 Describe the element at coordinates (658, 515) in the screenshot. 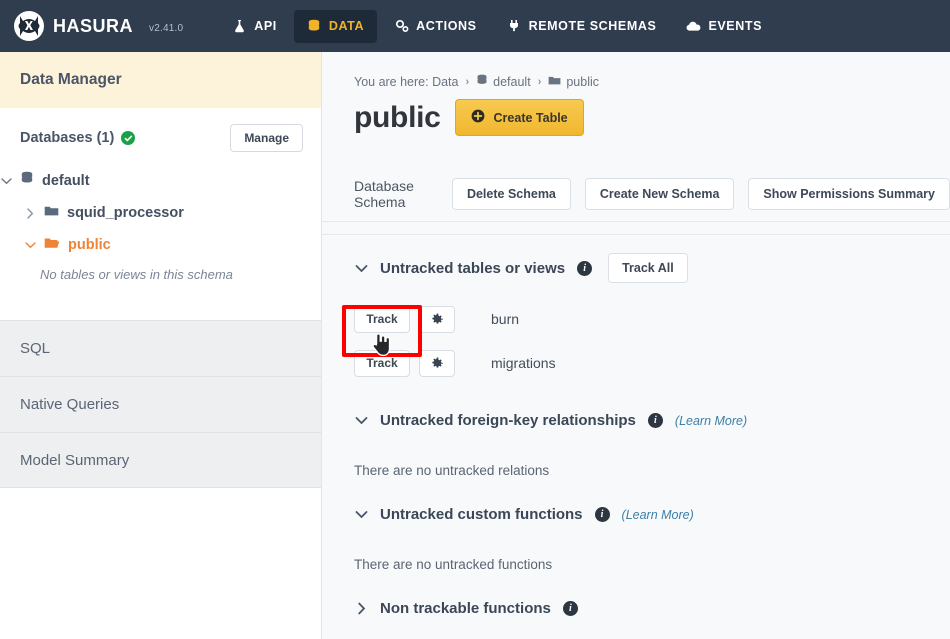

I see `learn-more-link-functions: (Learn More)` at that location.